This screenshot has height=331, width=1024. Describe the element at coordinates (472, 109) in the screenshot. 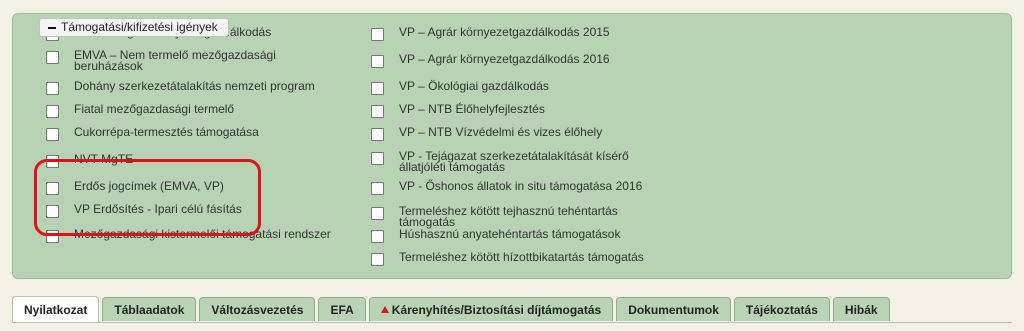

I see `claim-label: VP – NTB Élőhelyfejlesztés` at that location.